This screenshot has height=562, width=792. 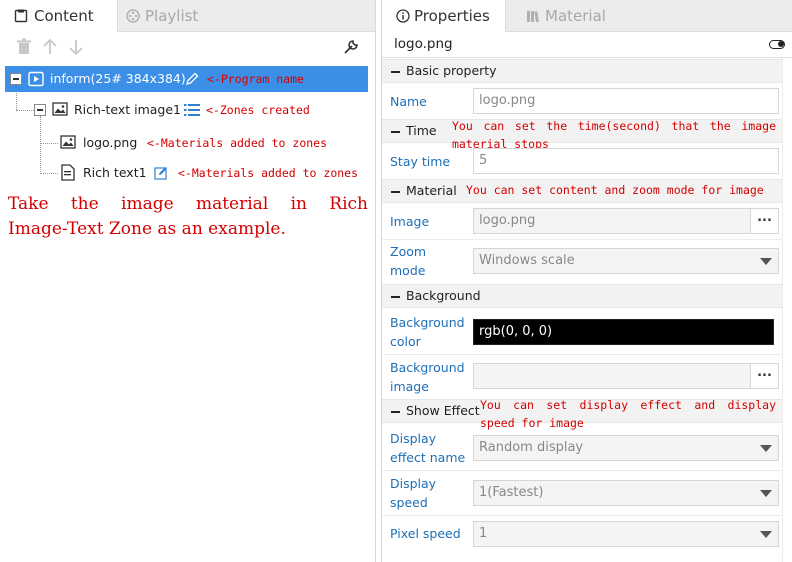 I want to click on header-title: logo.png, so click(x=423, y=44).